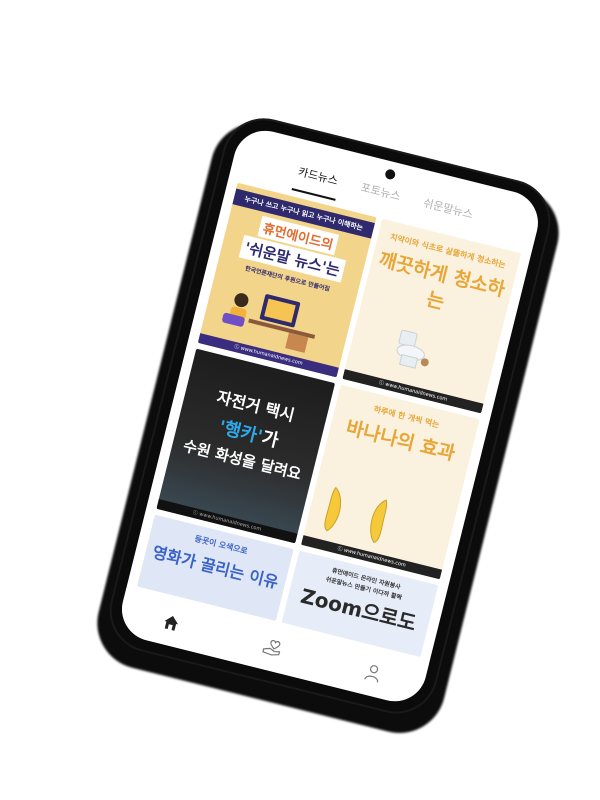 This screenshot has width=600, height=800. I want to click on toilet-icon, so click(412, 349).